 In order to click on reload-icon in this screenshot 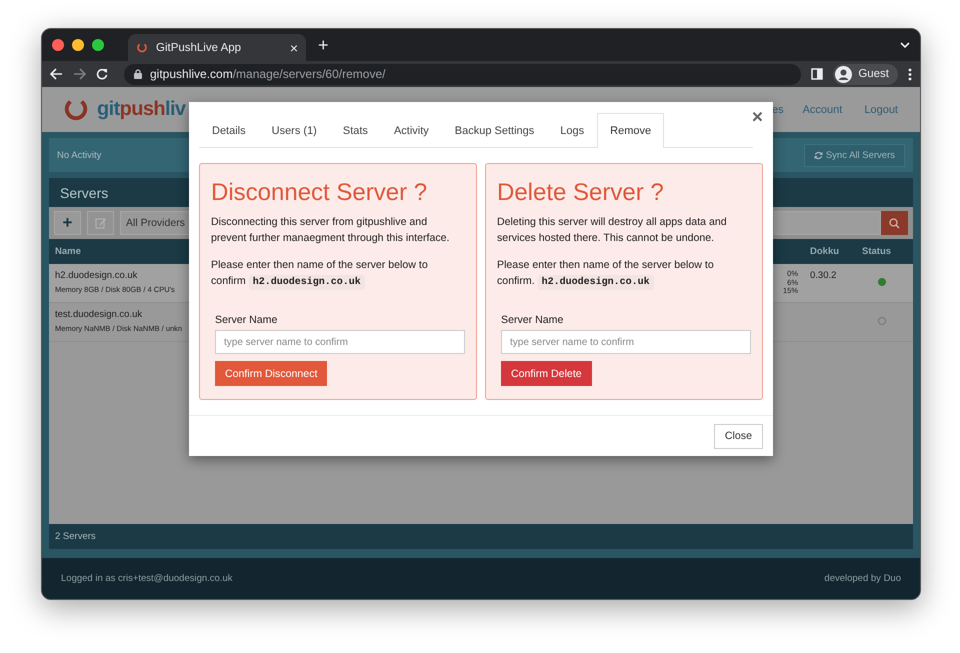, I will do `click(102, 74)`.